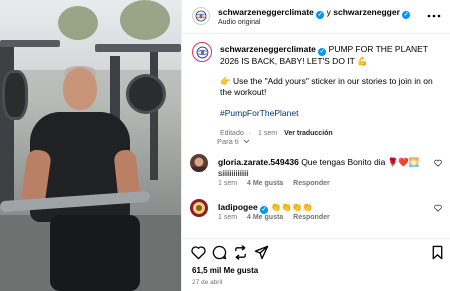 The width and height of the screenshot is (450, 291). Describe the element at coordinates (258, 162) in the screenshot. I see `commenter-username: gloria.zarate.549436` at that location.